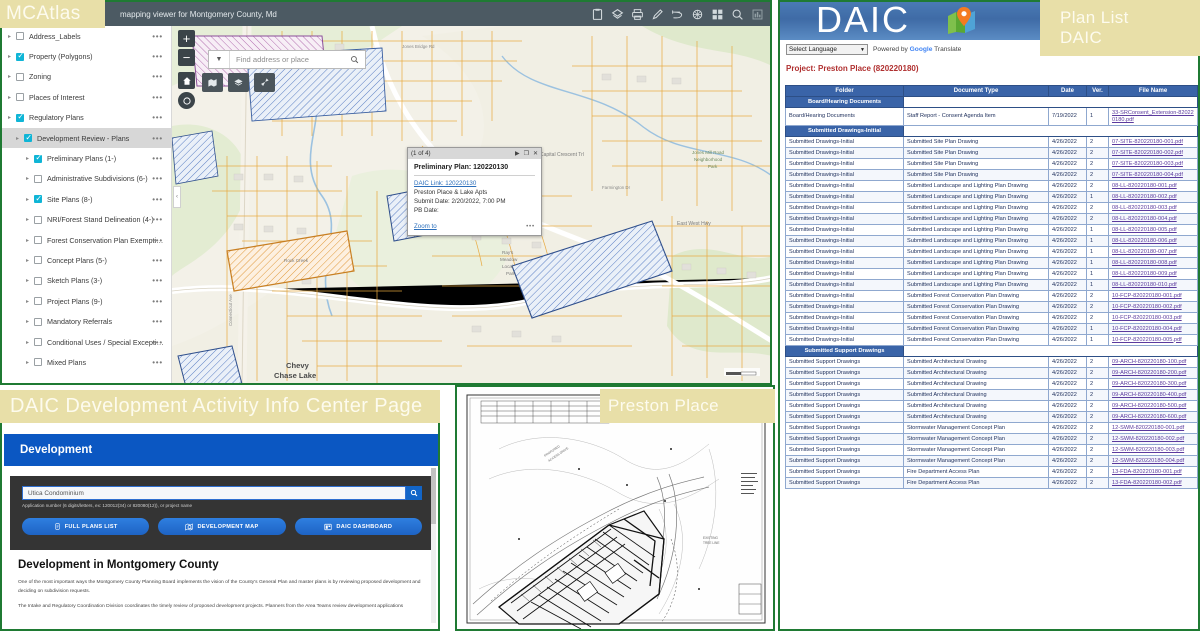  Describe the element at coordinates (1148, 439) in the screenshot. I see `file-link: 12-SWM-820220180-002.pdf` at that location.